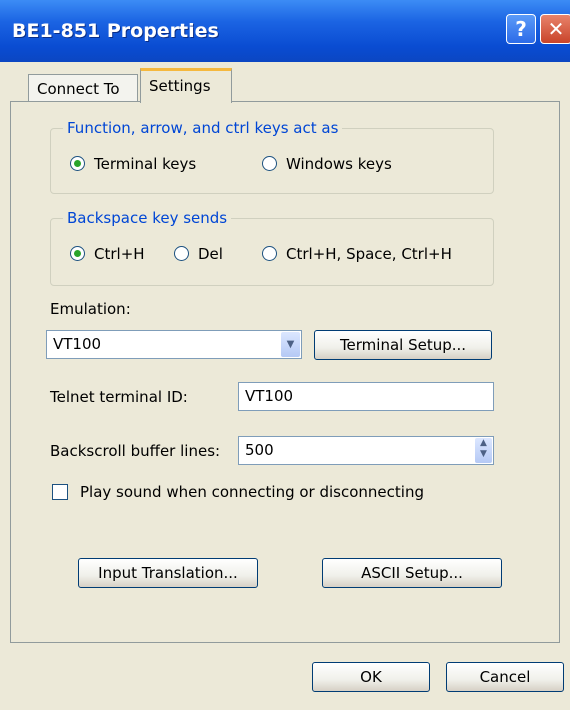 The height and width of the screenshot is (710, 570). I want to click on emulation-label: Emulation:, so click(90, 309).